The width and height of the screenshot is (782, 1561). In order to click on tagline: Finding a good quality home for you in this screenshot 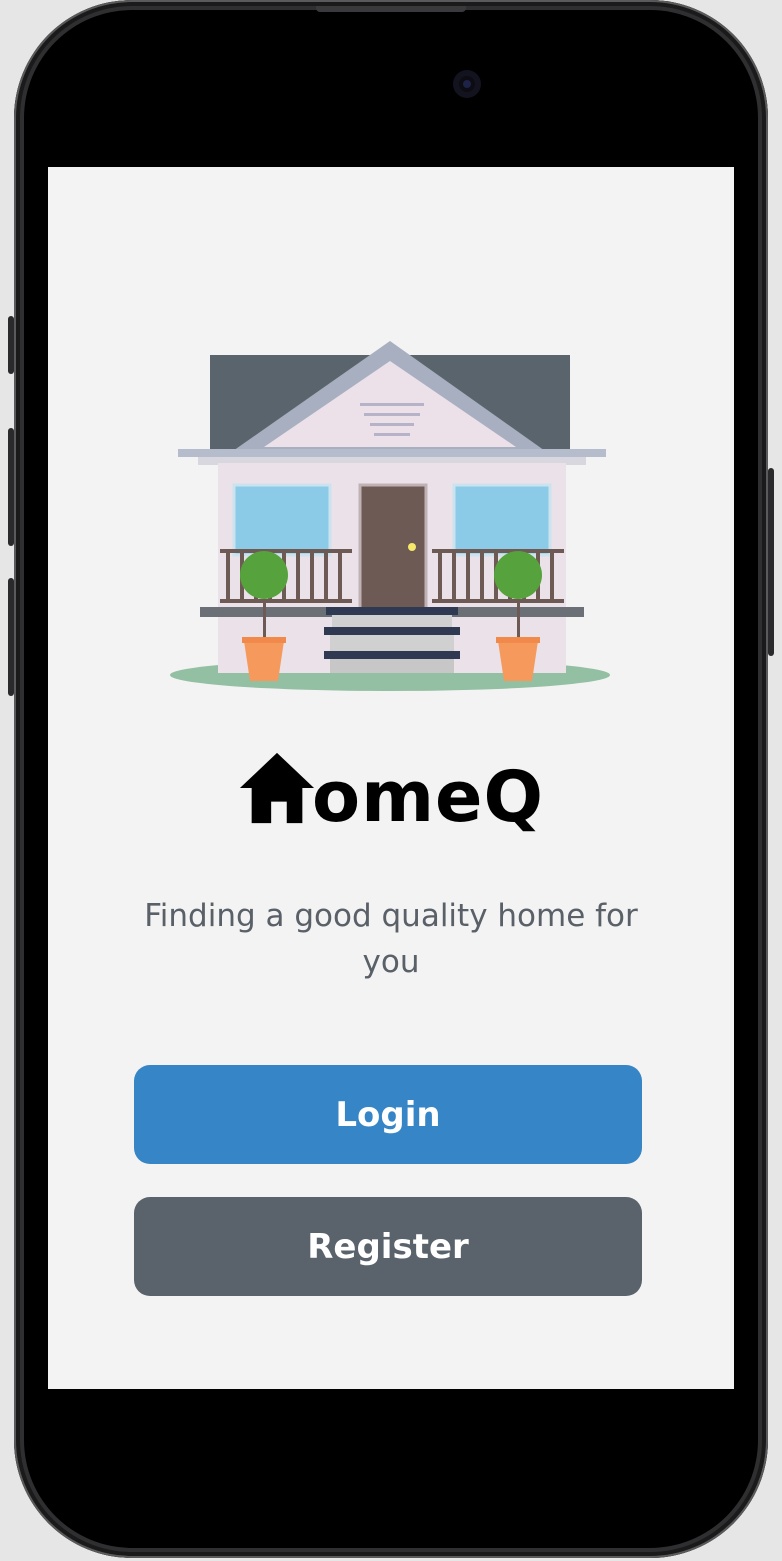, I will do `click(391, 939)`.